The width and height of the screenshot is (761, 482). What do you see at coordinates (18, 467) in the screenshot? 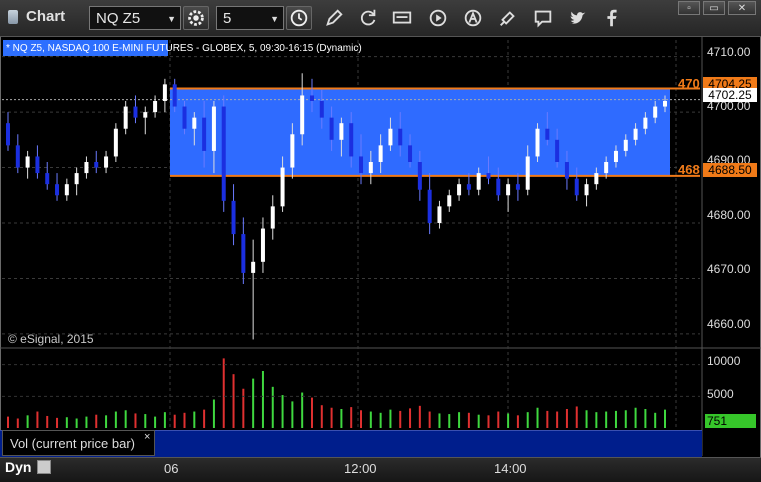
I see `dynamic-mode-label: Dyn` at bounding box center [18, 467].